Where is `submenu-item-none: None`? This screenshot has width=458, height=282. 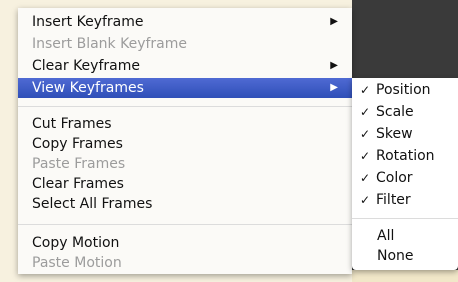 submenu-item-none: None is located at coordinates (405, 256).